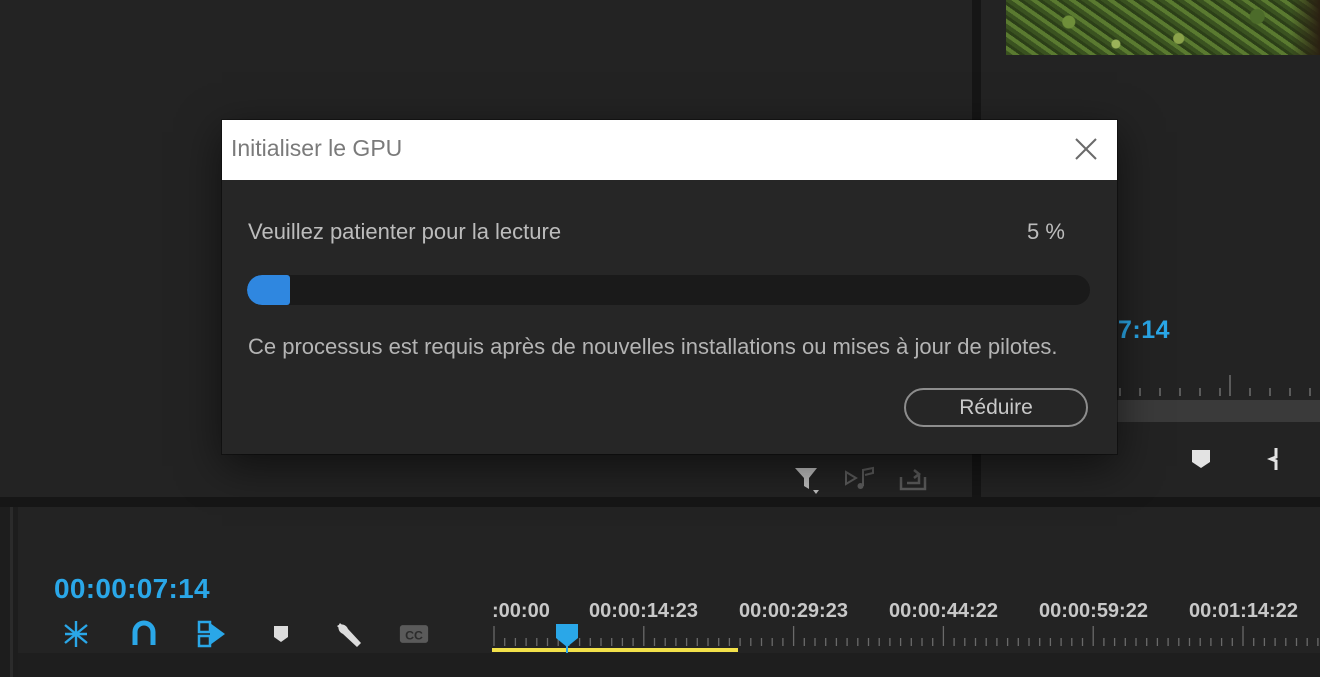 The image size is (1320, 677). What do you see at coordinates (943, 611) in the screenshot?
I see `ruler-label-3: 00:00:44:22` at bounding box center [943, 611].